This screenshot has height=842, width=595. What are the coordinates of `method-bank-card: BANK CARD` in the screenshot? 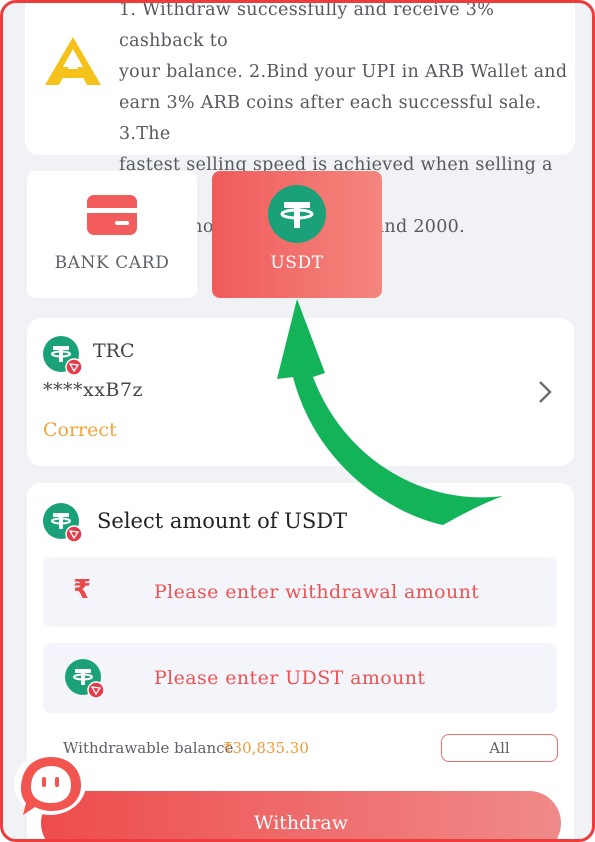 It's located at (112, 234).